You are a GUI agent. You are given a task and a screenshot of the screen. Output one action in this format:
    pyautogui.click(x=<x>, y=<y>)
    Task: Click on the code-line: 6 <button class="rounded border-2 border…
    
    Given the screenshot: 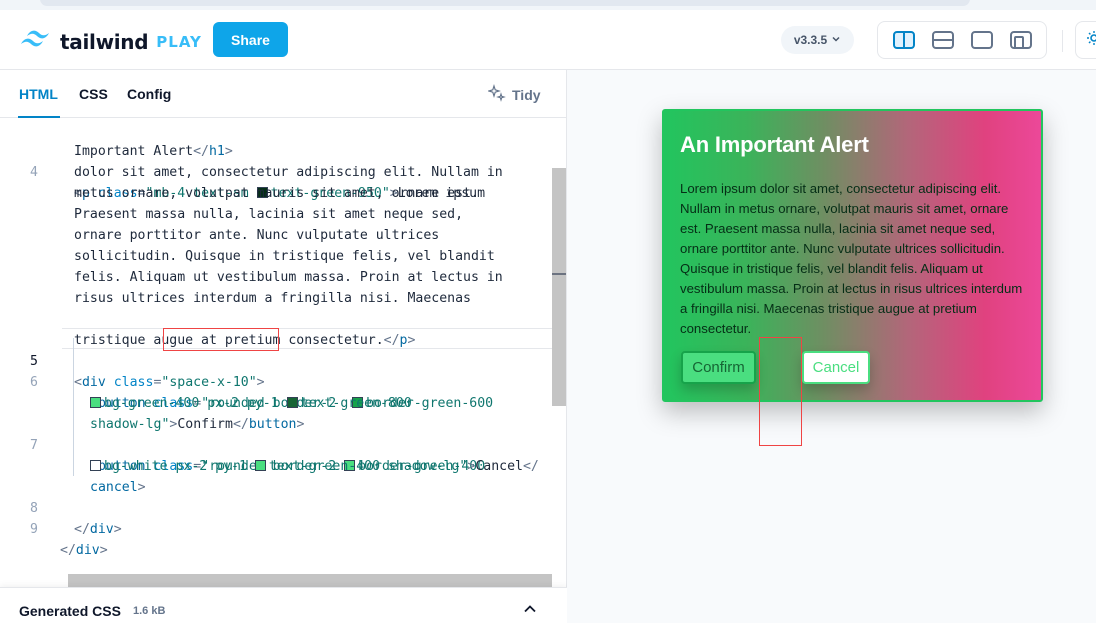 What is the action you would take?
    pyautogui.click(x=283, y=381)
    